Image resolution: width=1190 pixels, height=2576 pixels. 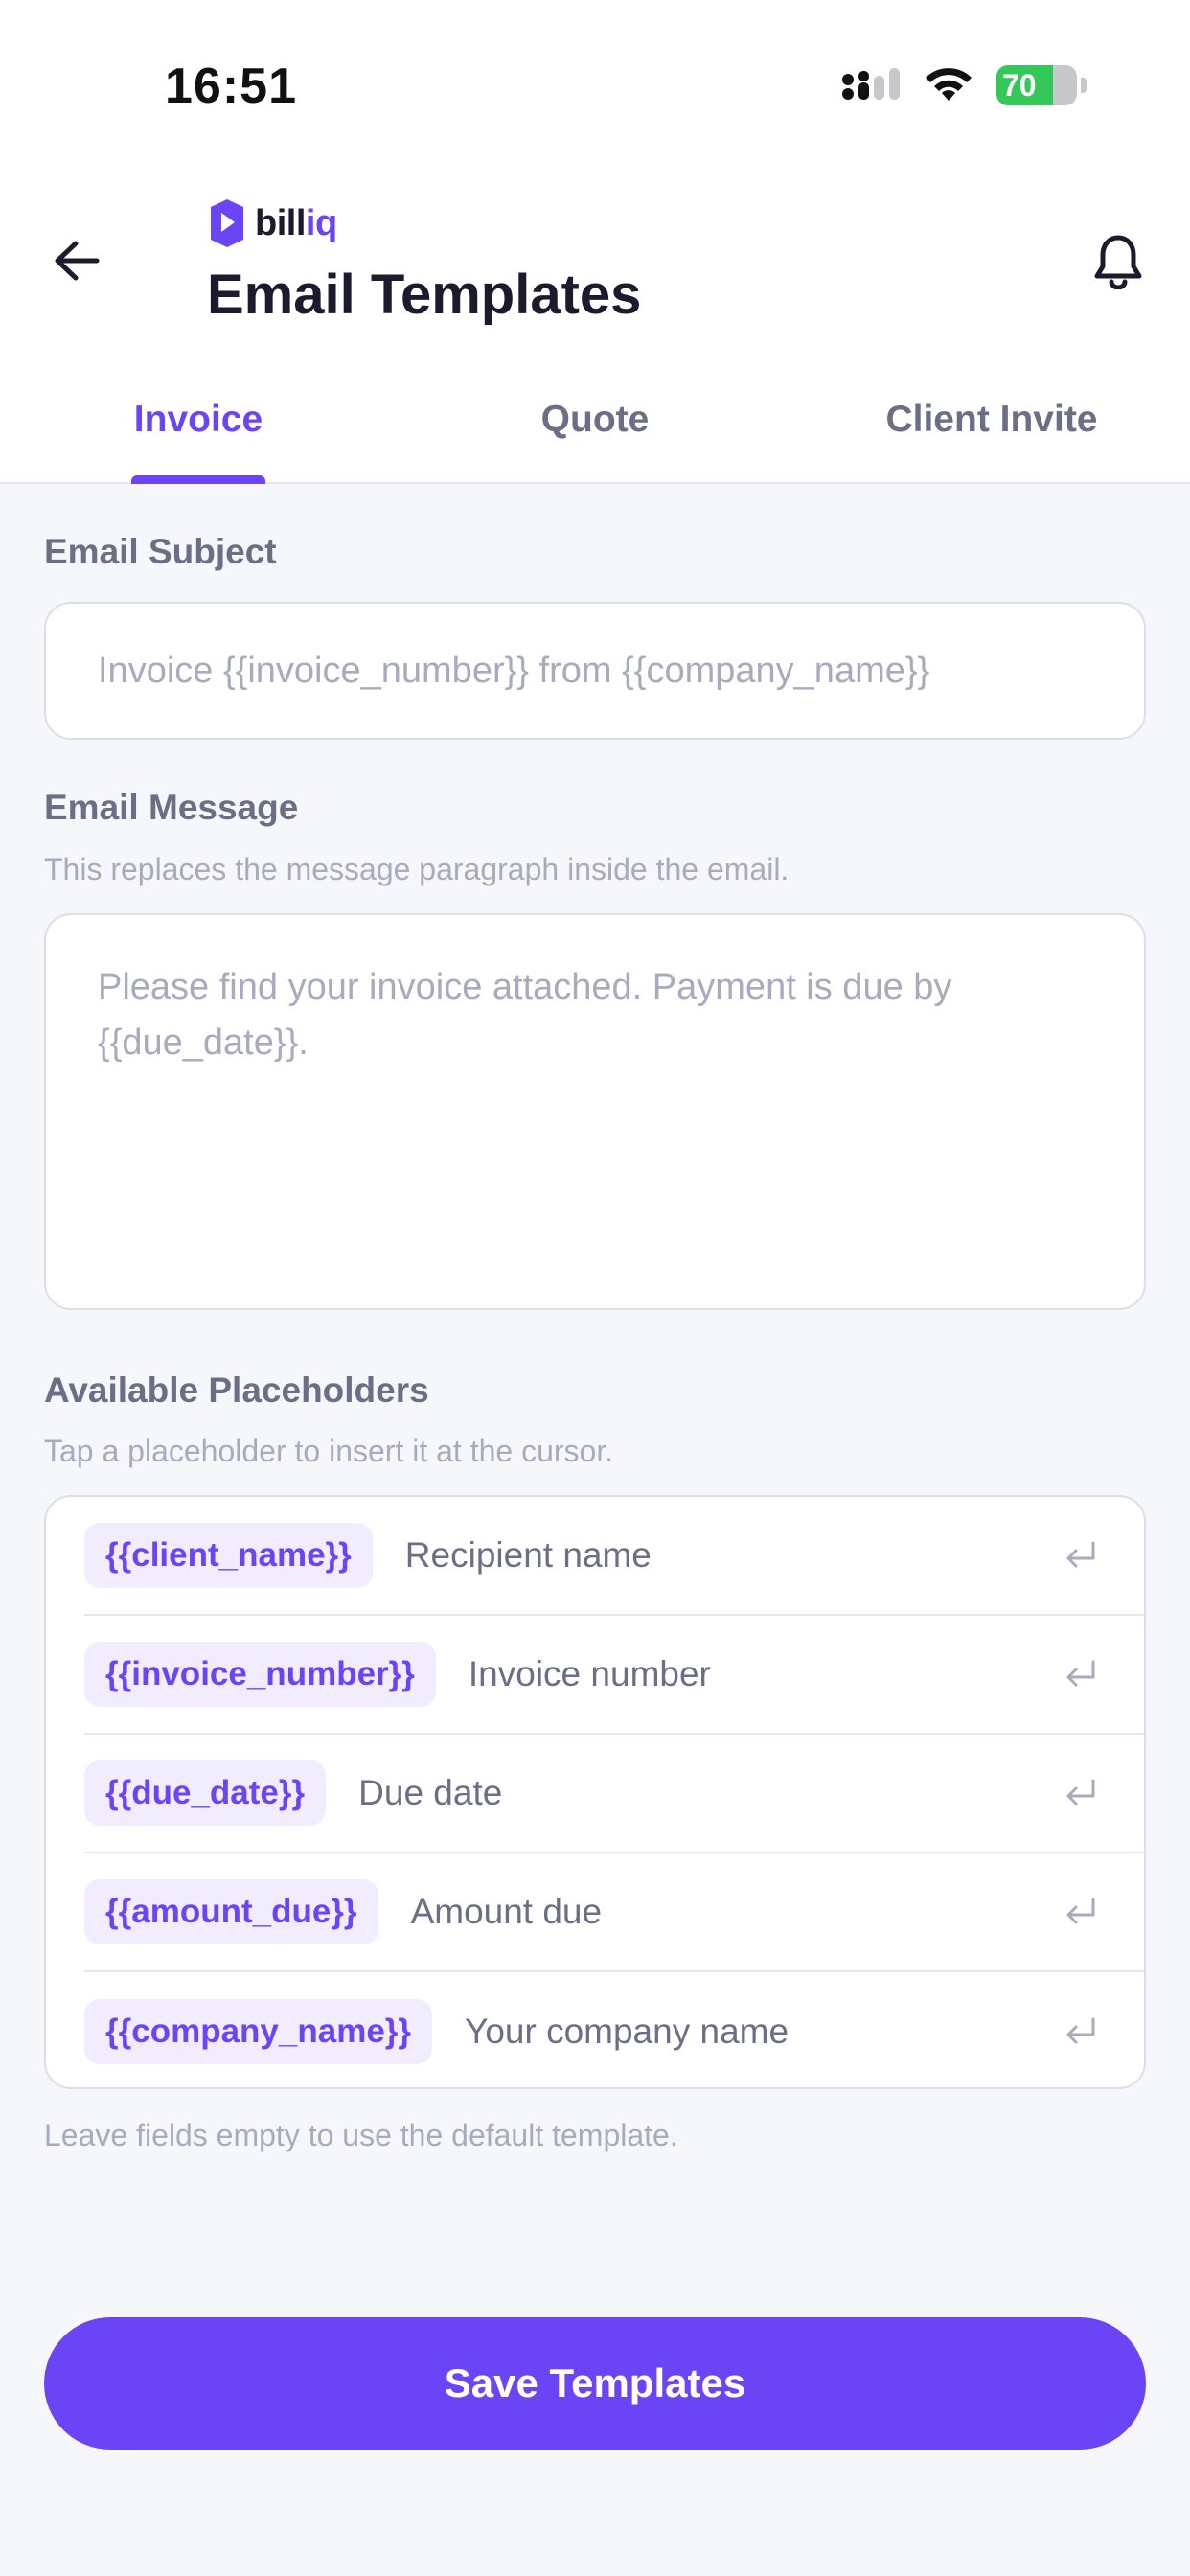 I want to click on message-textarea, so click(x=595, y=1111).